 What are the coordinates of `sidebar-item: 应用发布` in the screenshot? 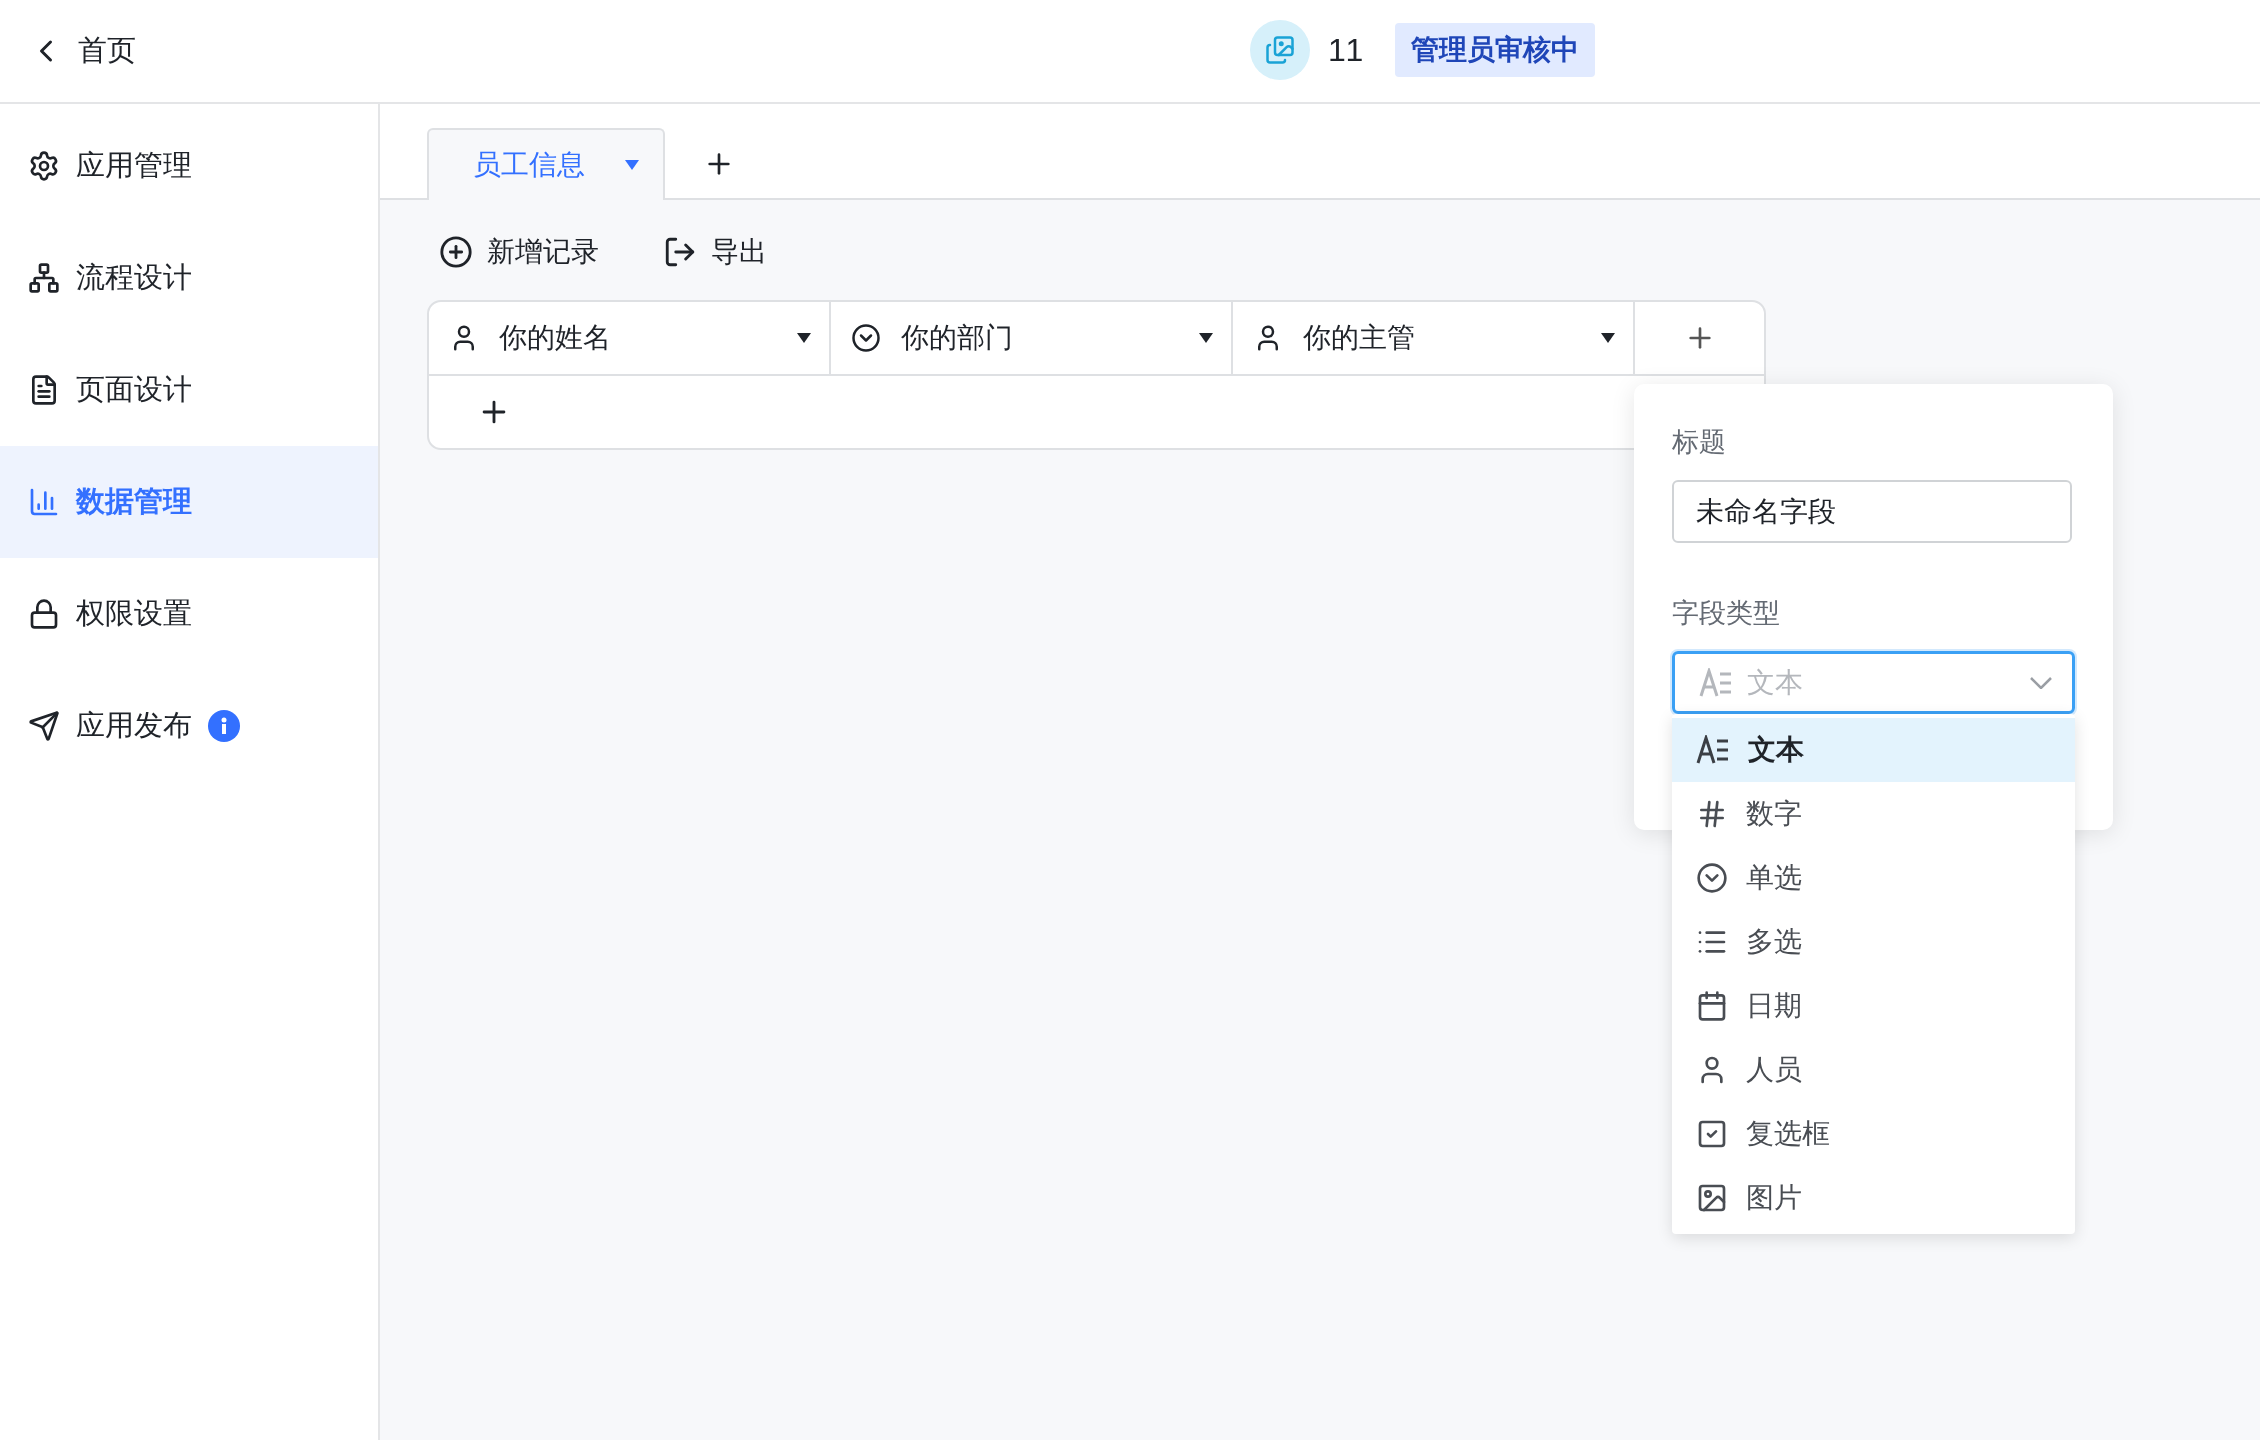 It's located at (189, 726).